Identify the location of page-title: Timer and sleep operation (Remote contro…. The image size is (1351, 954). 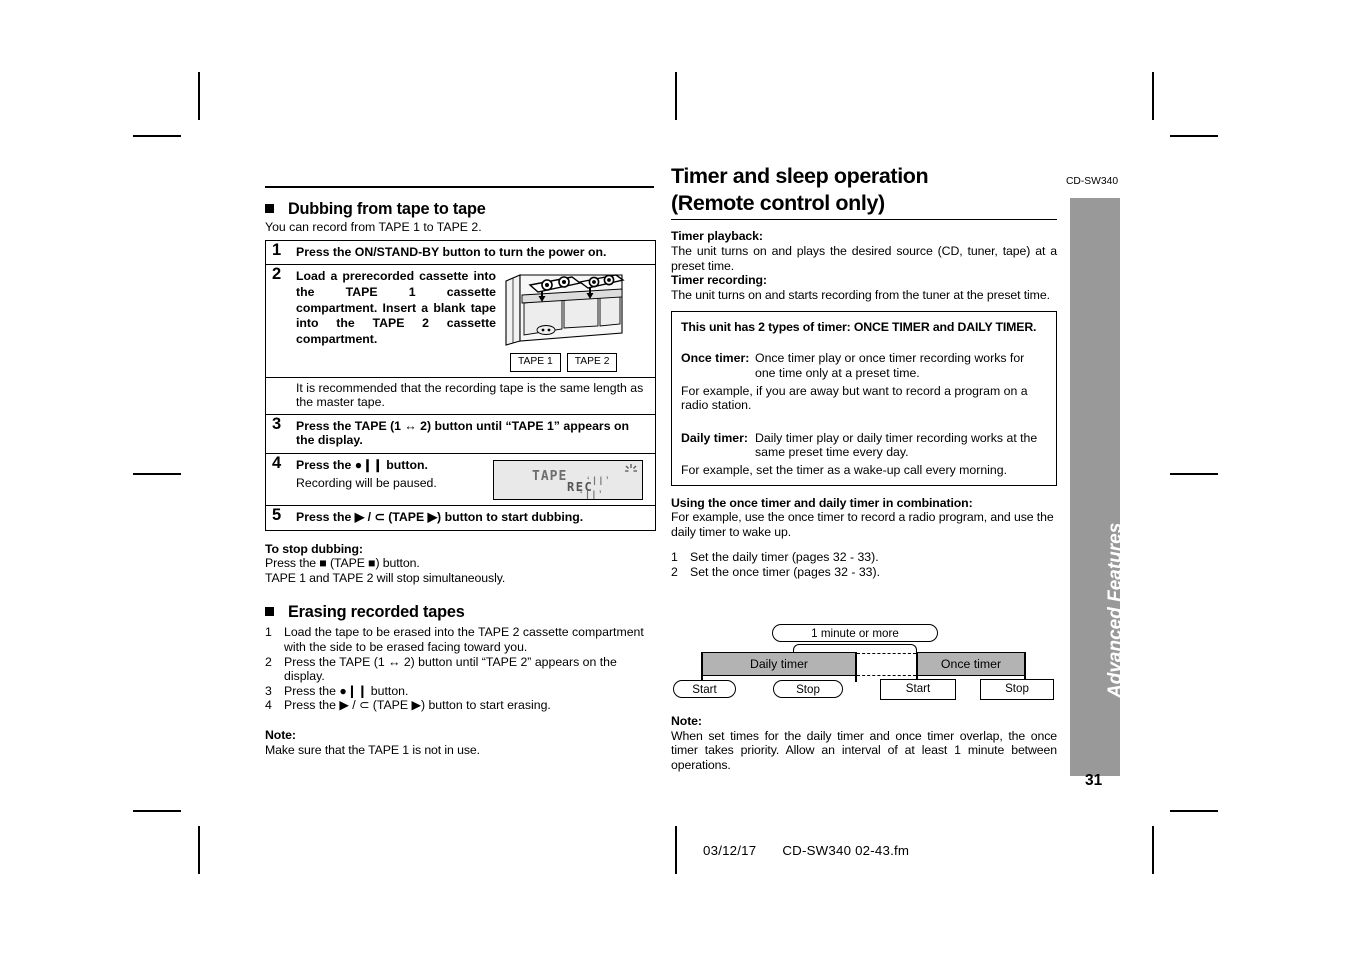
(864, 189).